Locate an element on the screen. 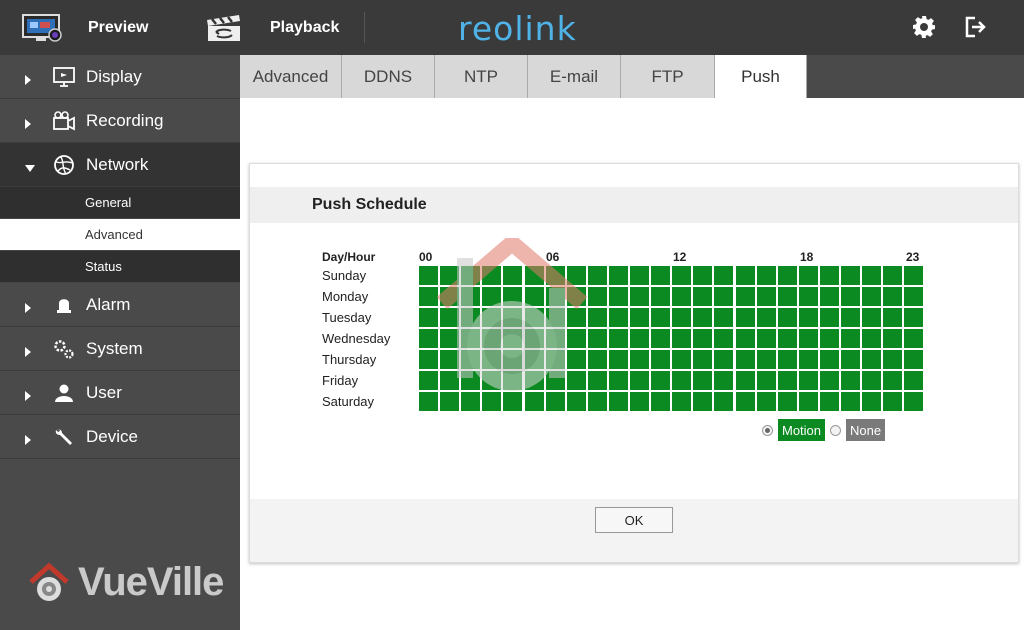  sidebar-item-device: Device is located at coordinates (120, 437).